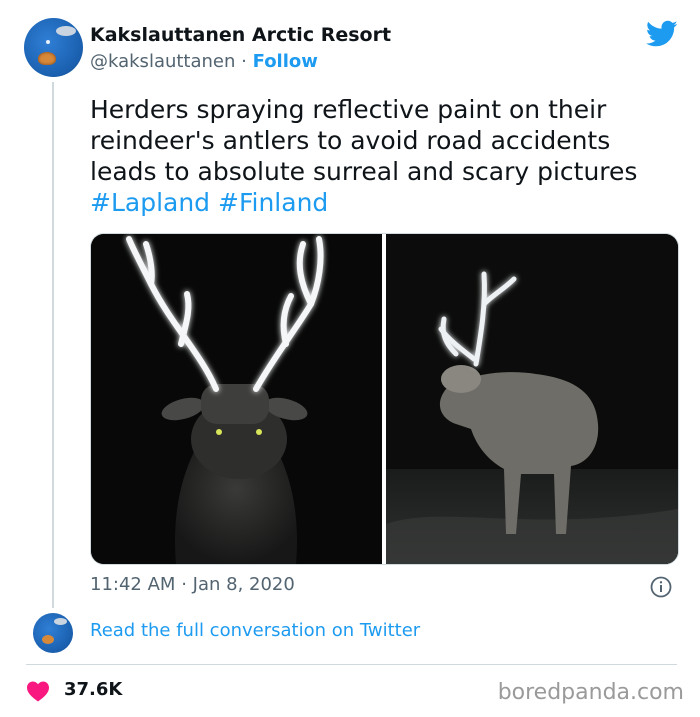  I want to click on heart-icon, so click(38, 691).